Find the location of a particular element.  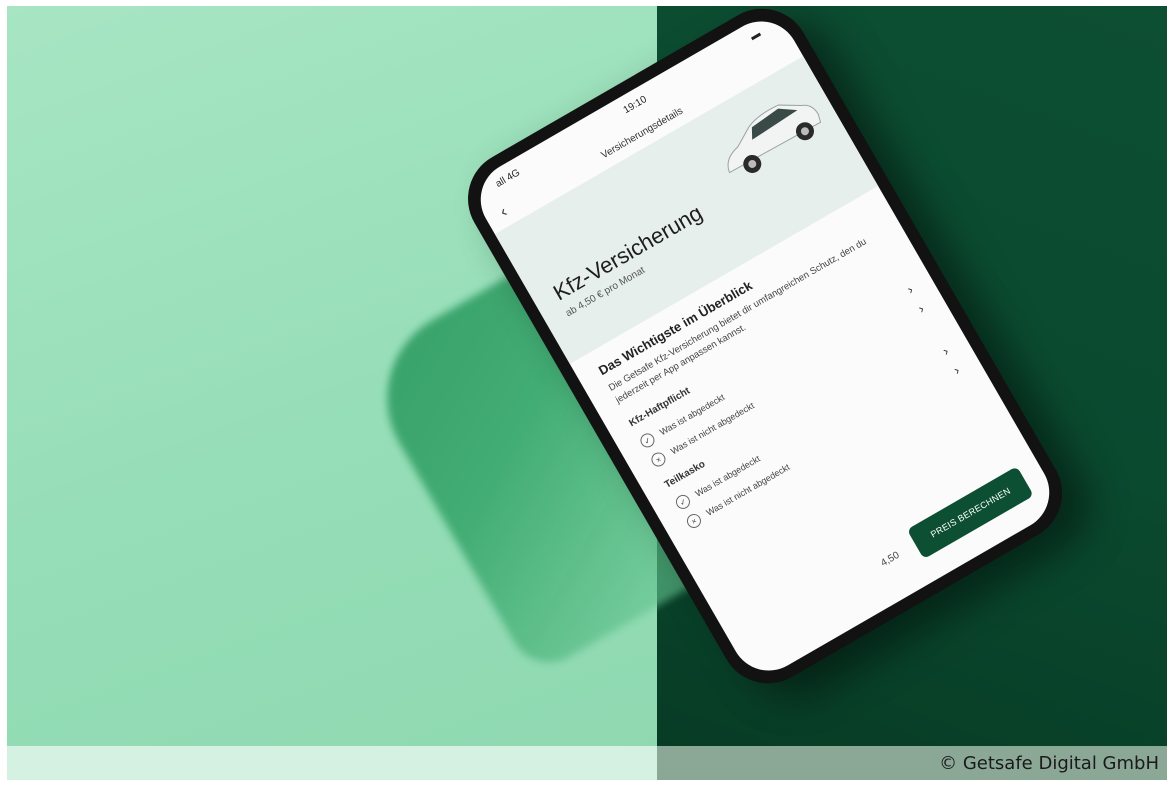

caption-bar: © Getsafe Digital GmbH is located at coordinates (587, 763).